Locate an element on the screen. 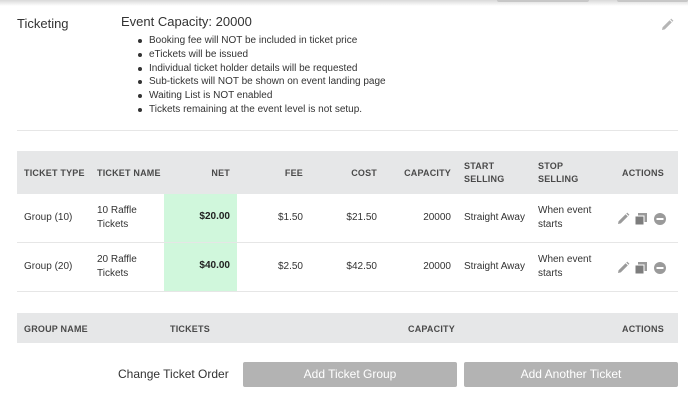 This screenshot has height=398, width=688. event-capacity-title: Event Capacity: 20000 is located at coordinates (186, 21).